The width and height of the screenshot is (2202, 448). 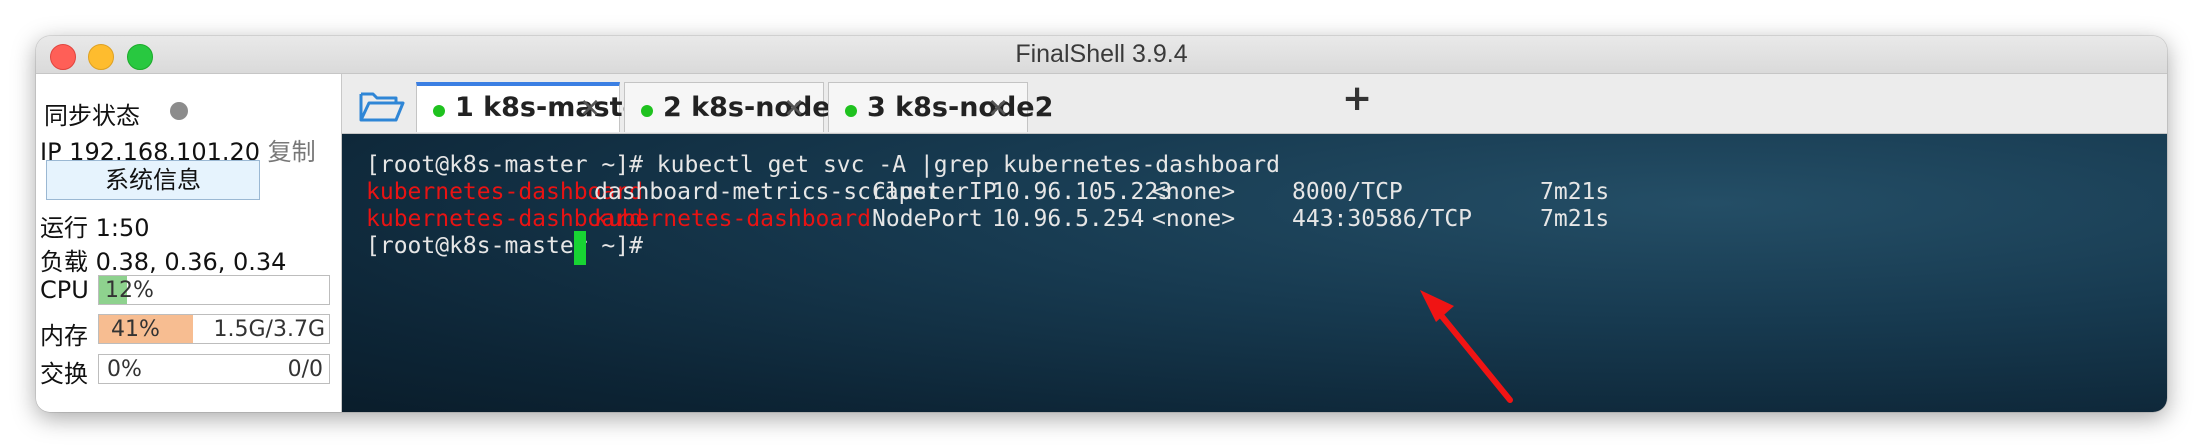 What do you see at coordinates (214, 369) in the screenshot?
I see `swap-usage-meter: 0% 0/0` at bounding box center [214, 369].